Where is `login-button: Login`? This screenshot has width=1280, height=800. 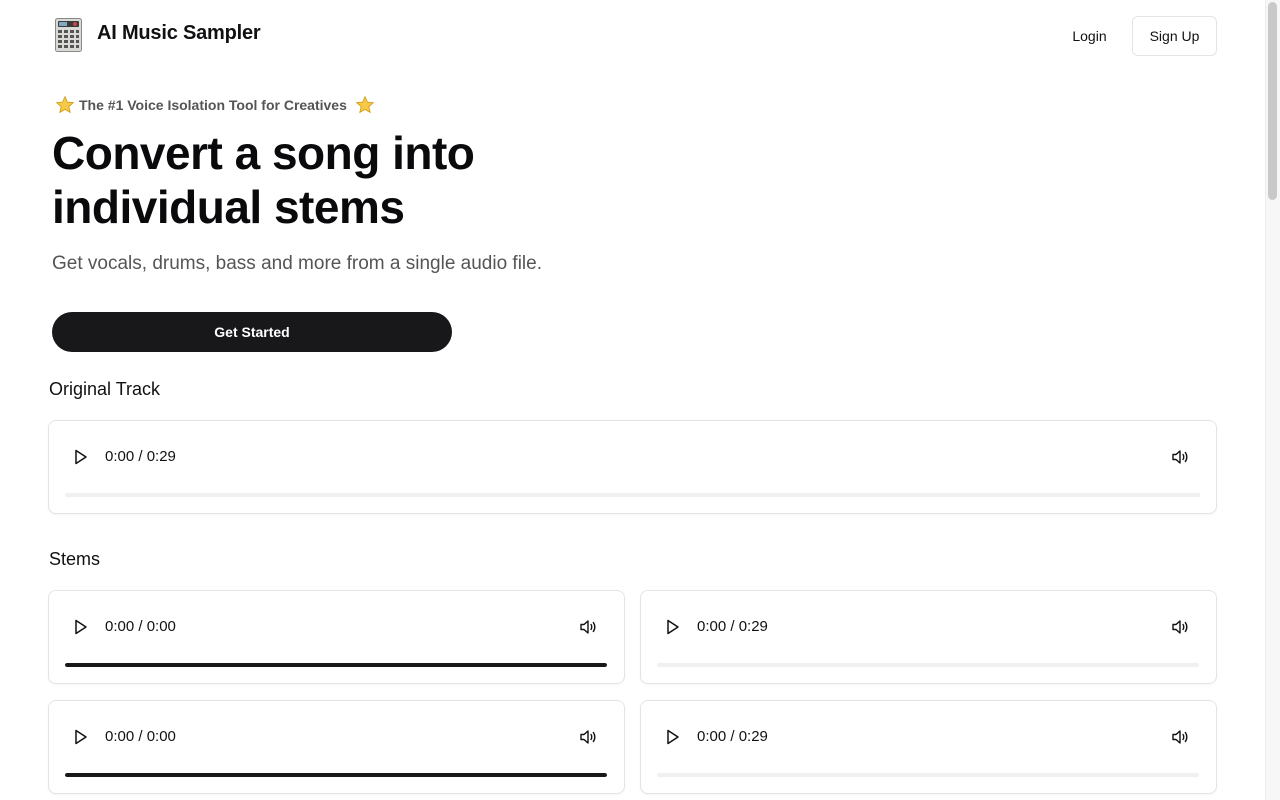
login-button: Login is located at coordinates (1089, 36).